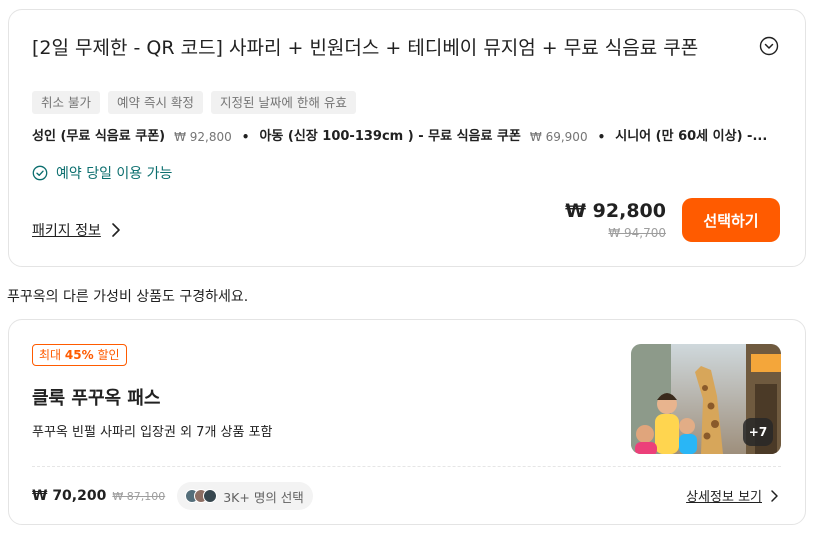 The width and height of the screenshot is (814, 536). Describe the element at coordinates (152, 432) in the screenshot. I see `pass-description: 푸꾸옥 빈펄 사파리 입장권 외 7개 상품 포함` at that location.